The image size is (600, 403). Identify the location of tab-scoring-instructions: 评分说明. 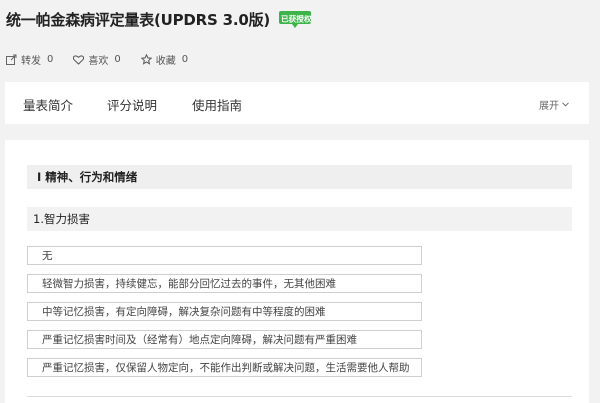
(132, 104).